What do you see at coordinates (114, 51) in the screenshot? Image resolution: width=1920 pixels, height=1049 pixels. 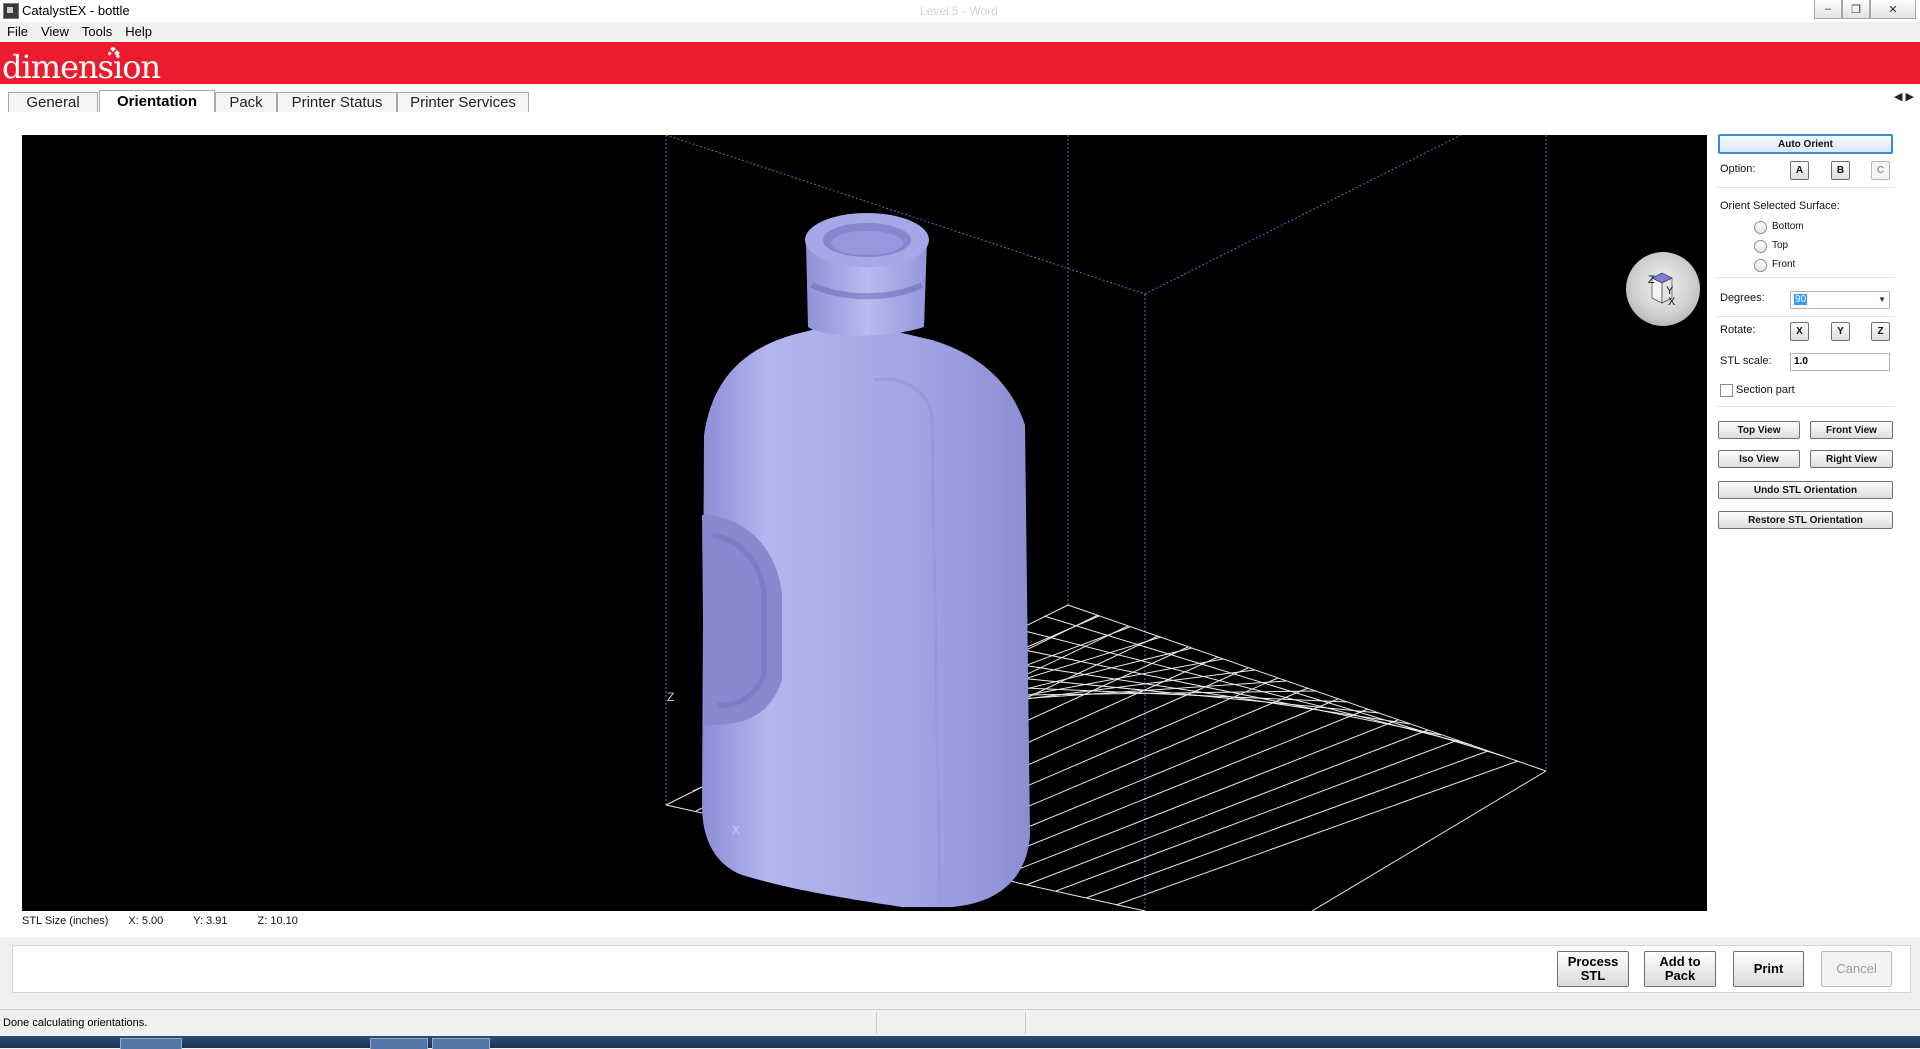 I see `logo-diamond-icon` at bounding box center [114, 51].